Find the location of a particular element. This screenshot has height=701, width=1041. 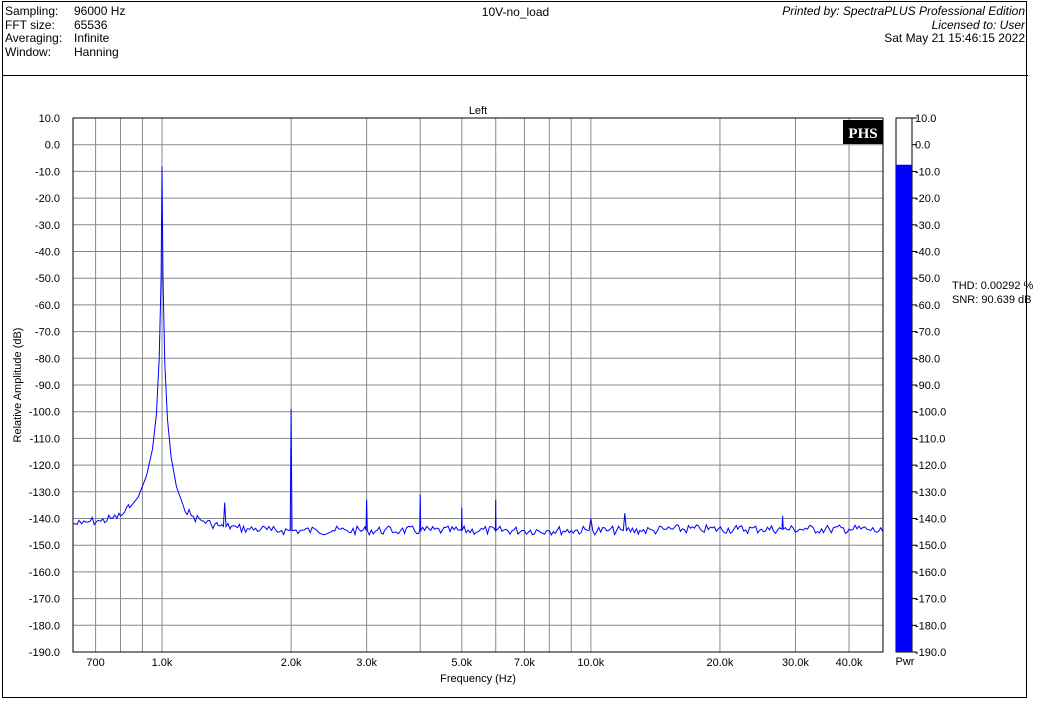

y-tick-label: -20.0 is located at coordinates (47, 199).